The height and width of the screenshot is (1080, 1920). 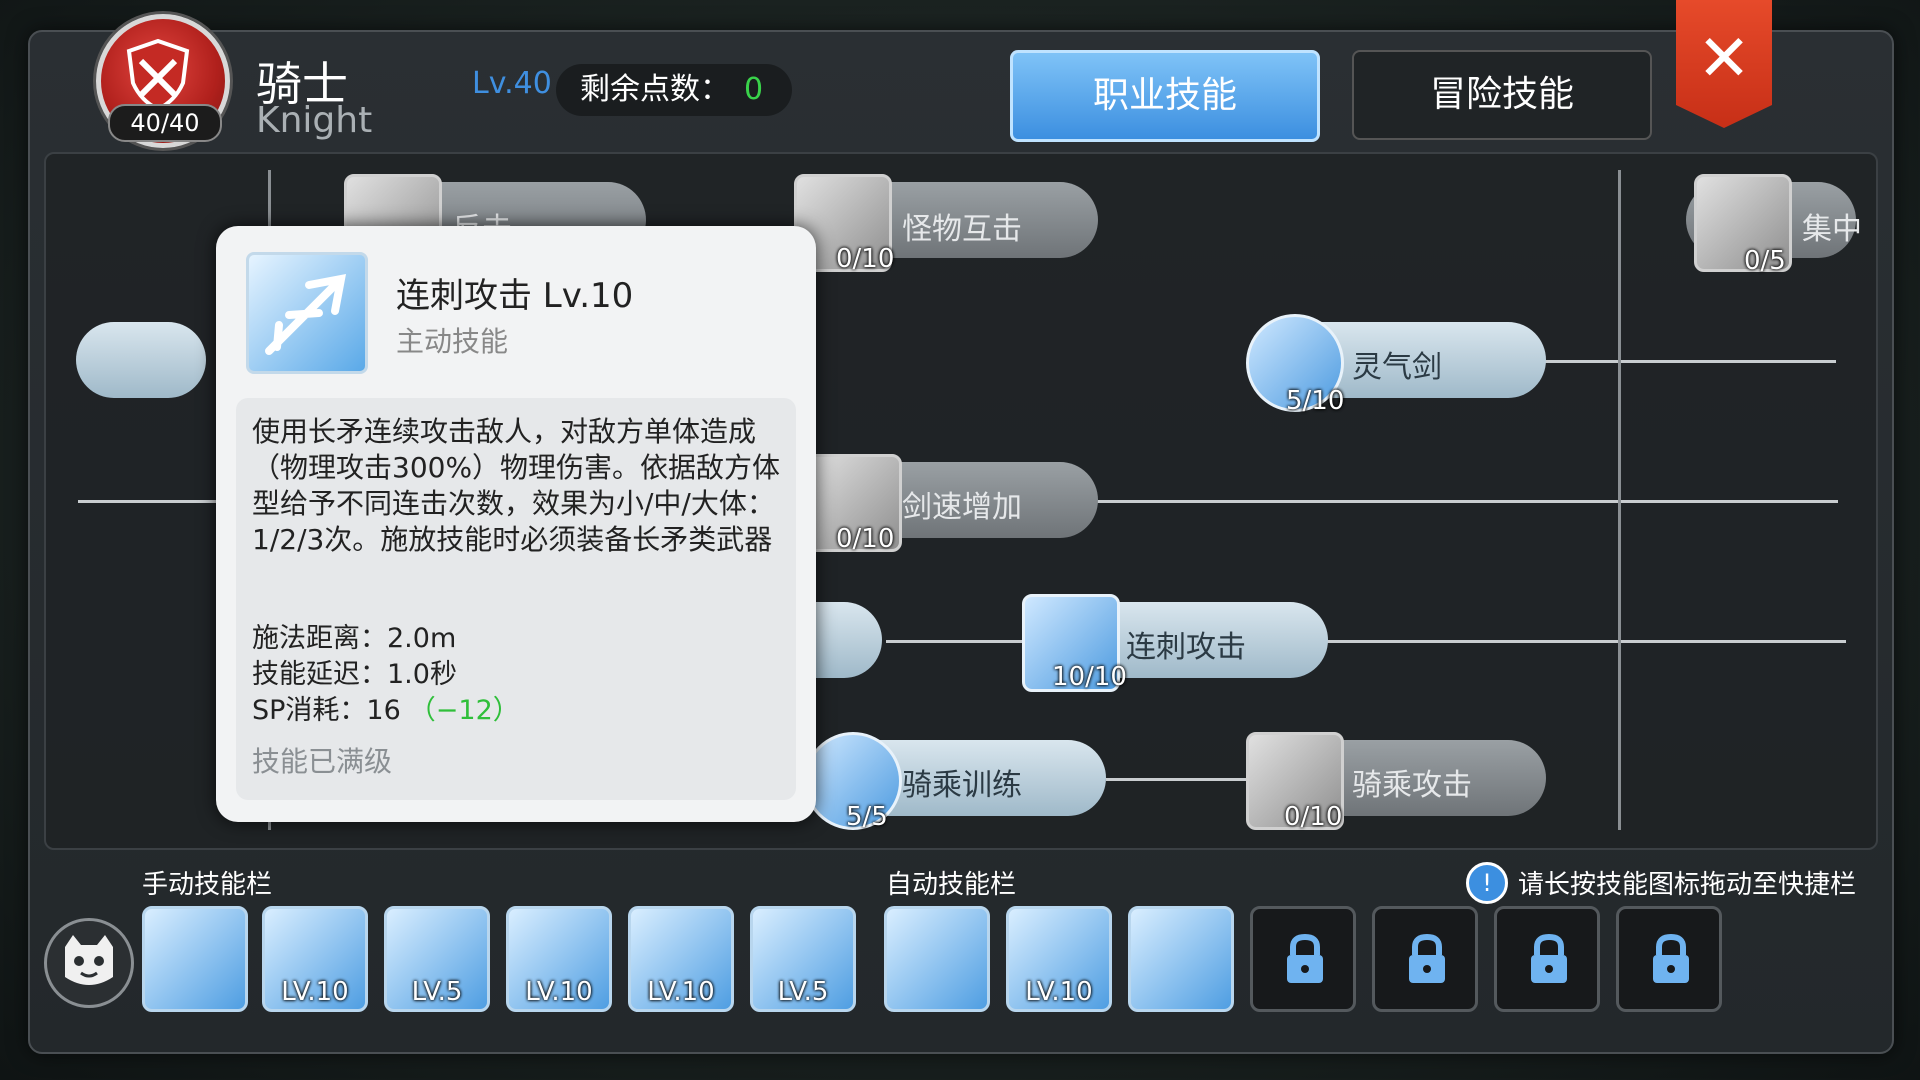 I want to click on skill-node-count: 0/5, so click(x=1765, y=261).